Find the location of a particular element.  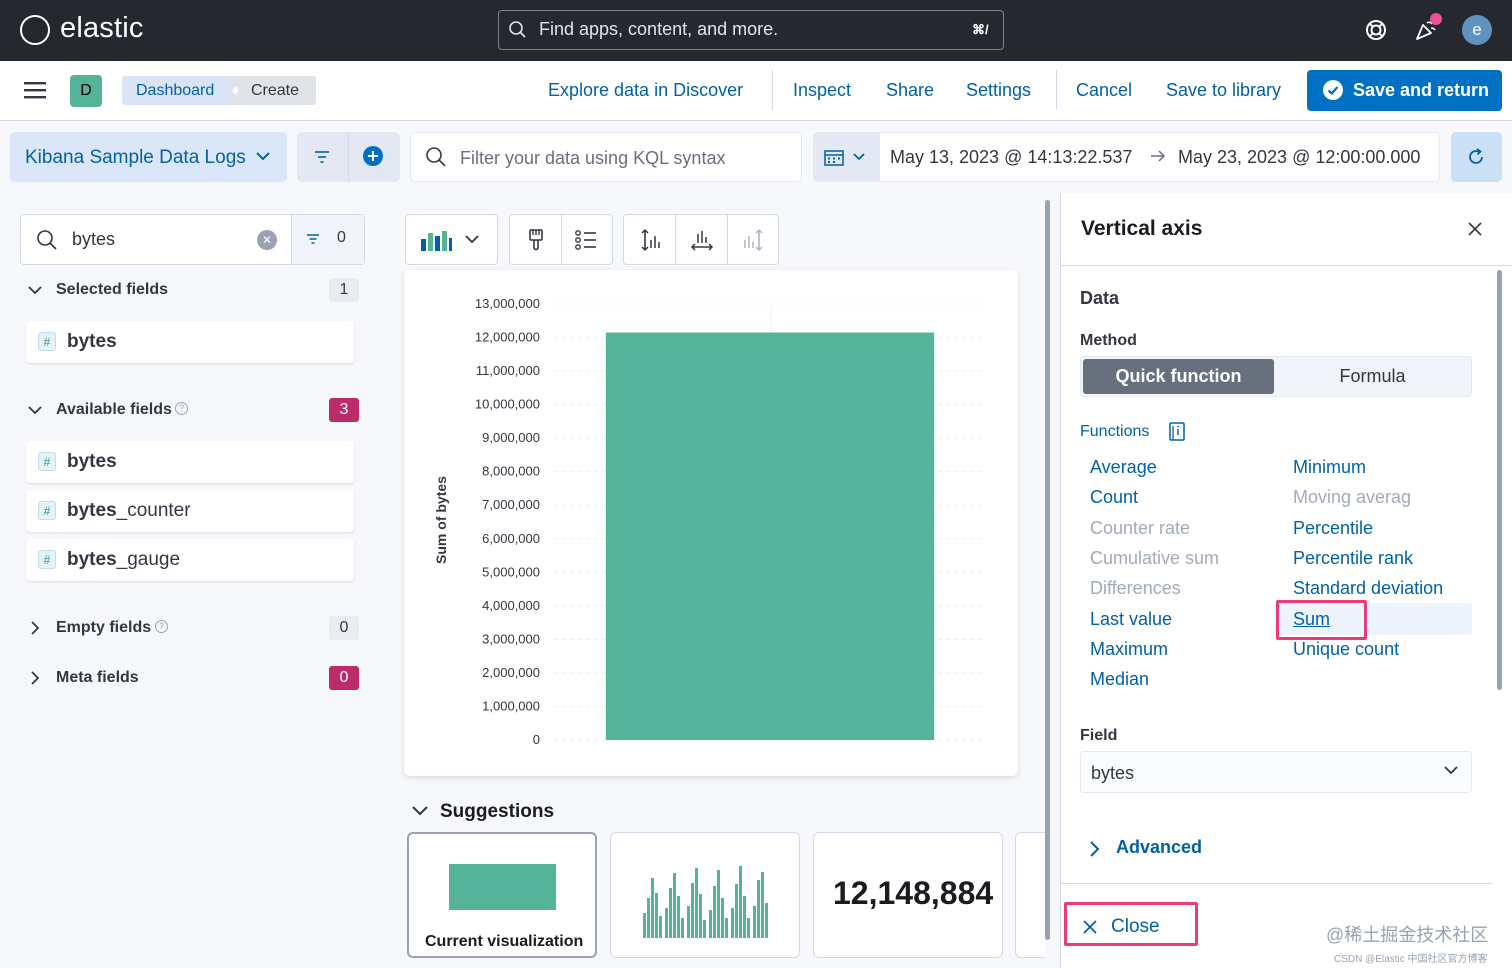

inspect-link: Inspect is located at coordinates (822, 90).